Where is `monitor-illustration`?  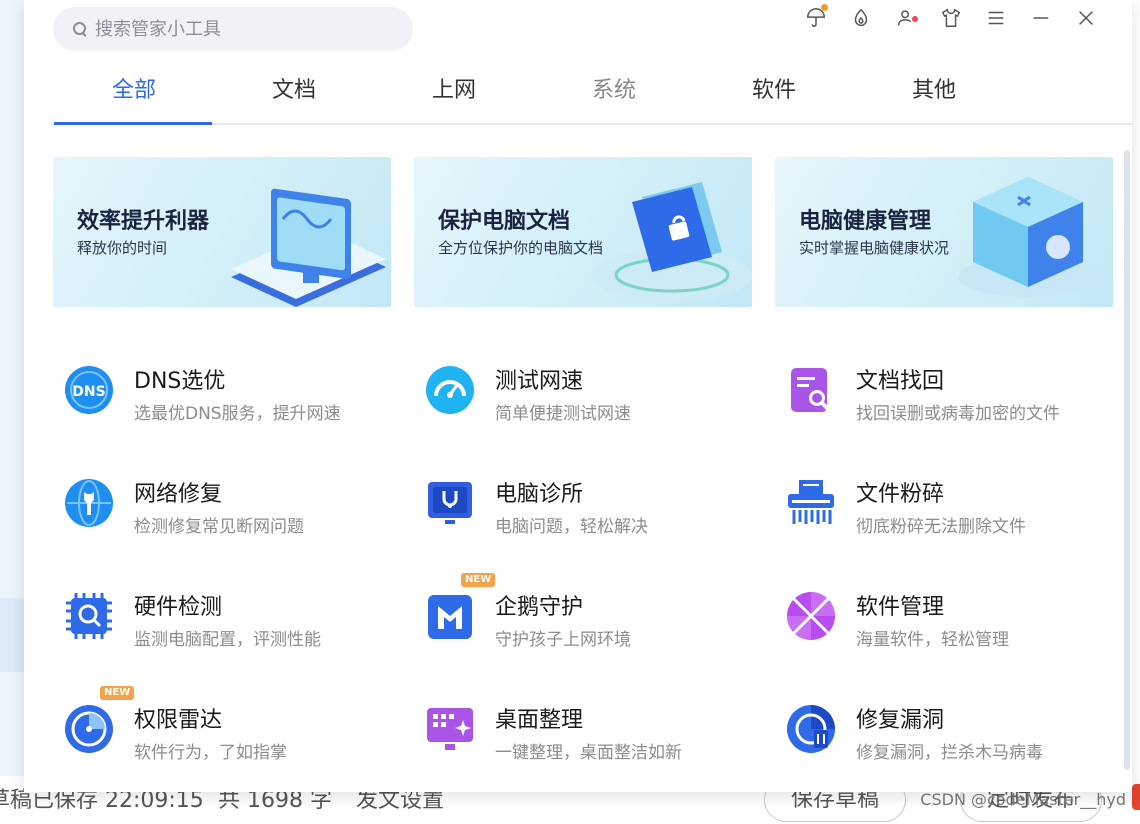 monitor-illustration is located at coordinates (308, 247).